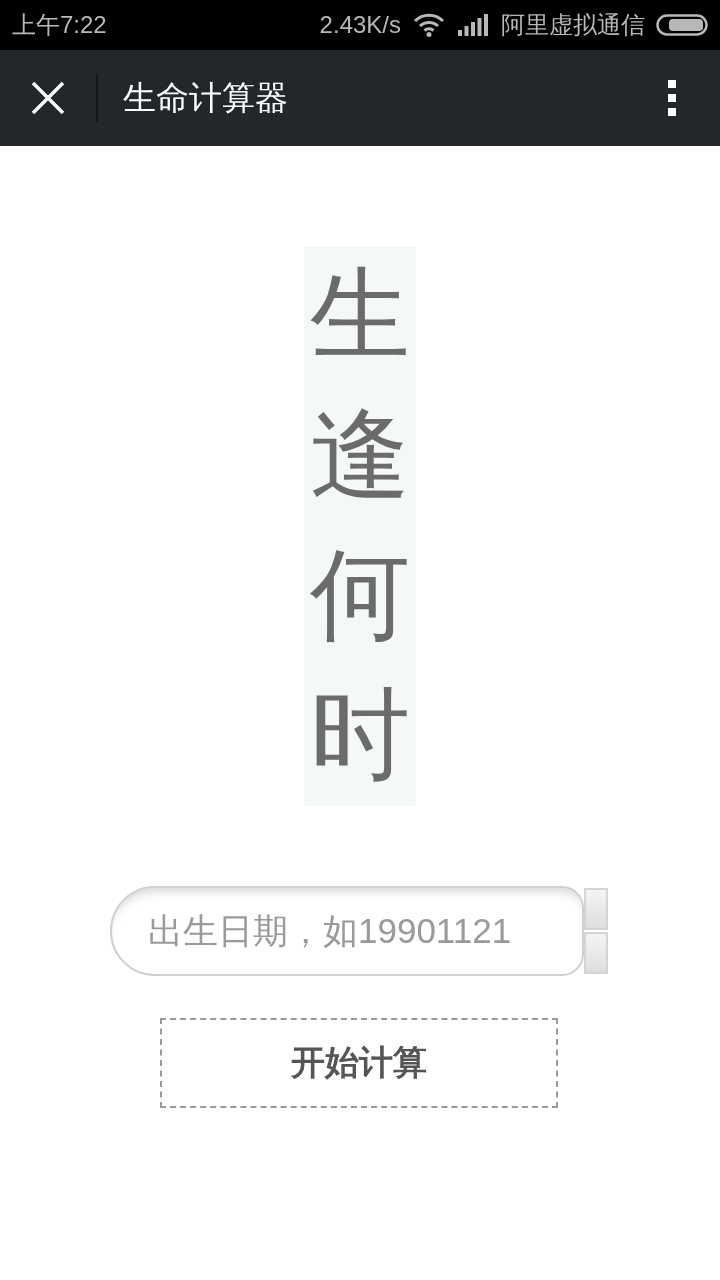 Image resolution: width=720 pixels, height=1280 pixels. What do you see at coordinates (359, 1063) in the screenshot?
I see `start-button: 开始计算` at bounding box center [359, 1063].